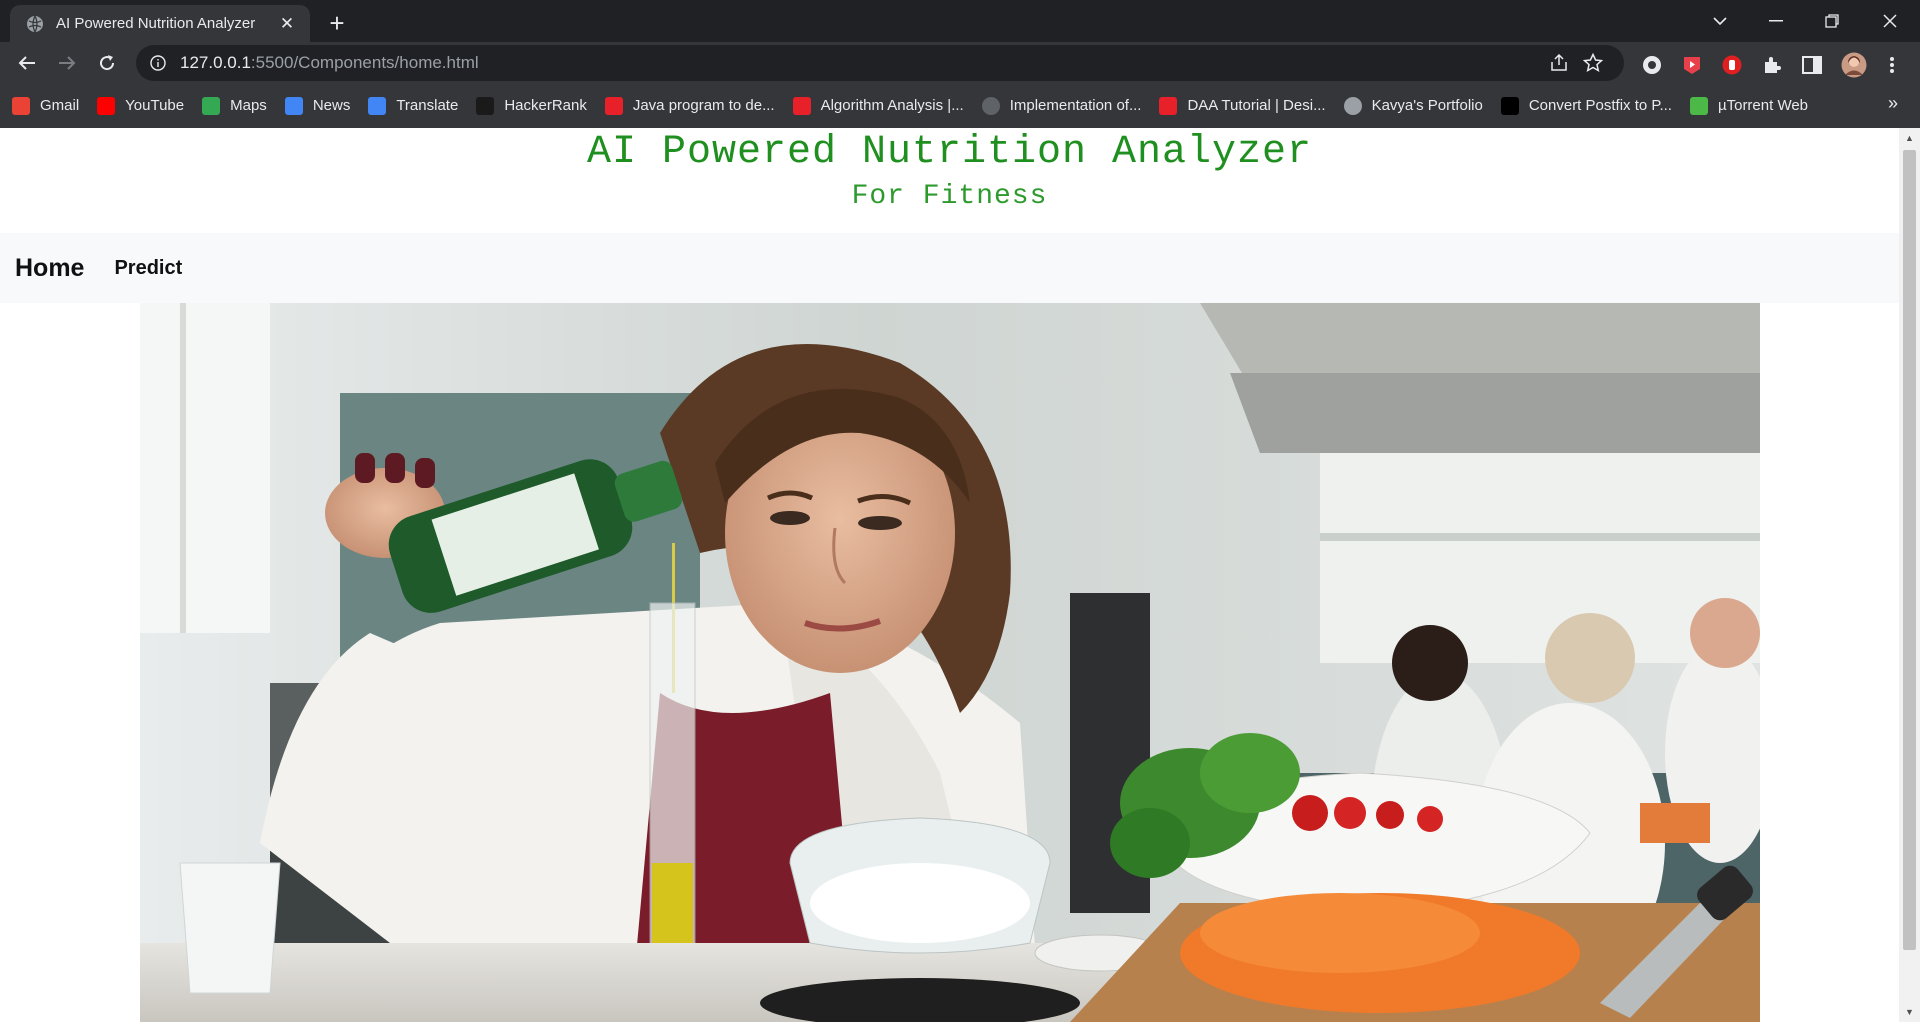  I want to click on tab-search-button, so click(1720, 21).